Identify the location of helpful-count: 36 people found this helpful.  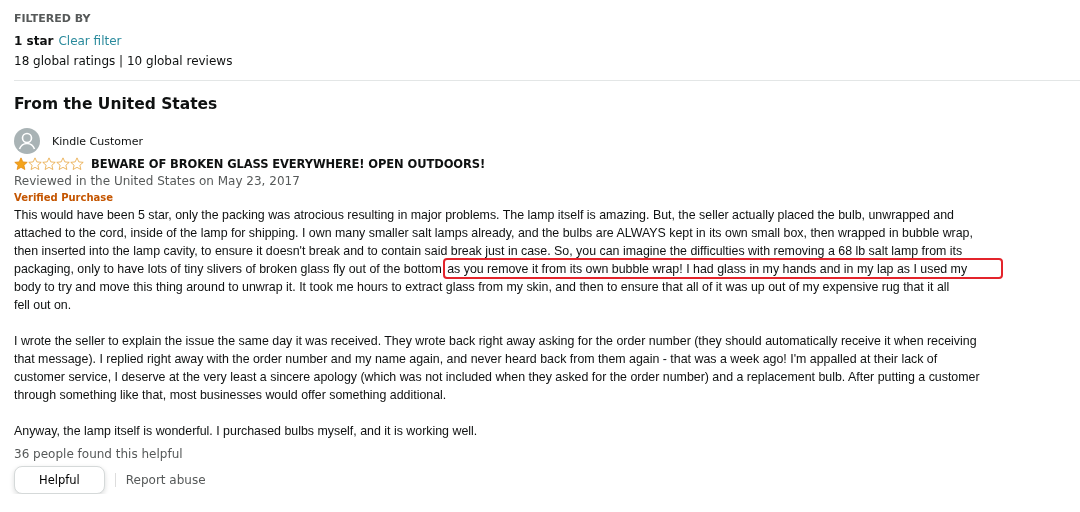
(99, 454).